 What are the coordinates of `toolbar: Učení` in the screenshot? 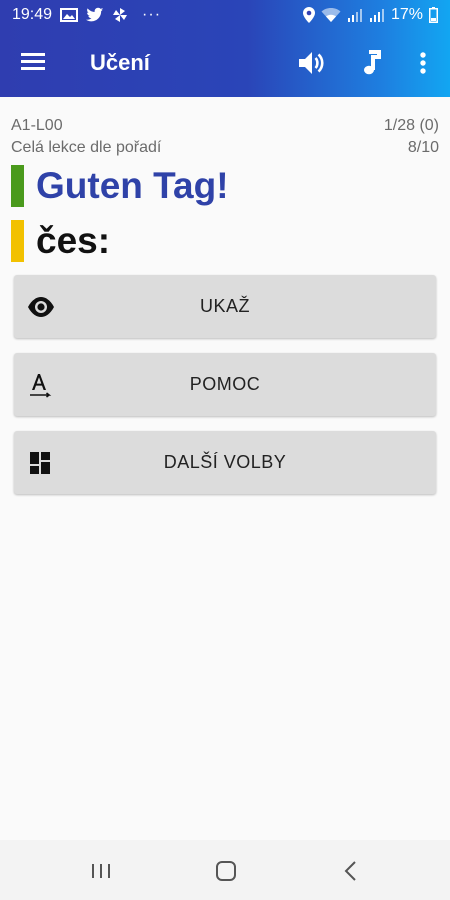 It's located at (225, 63).